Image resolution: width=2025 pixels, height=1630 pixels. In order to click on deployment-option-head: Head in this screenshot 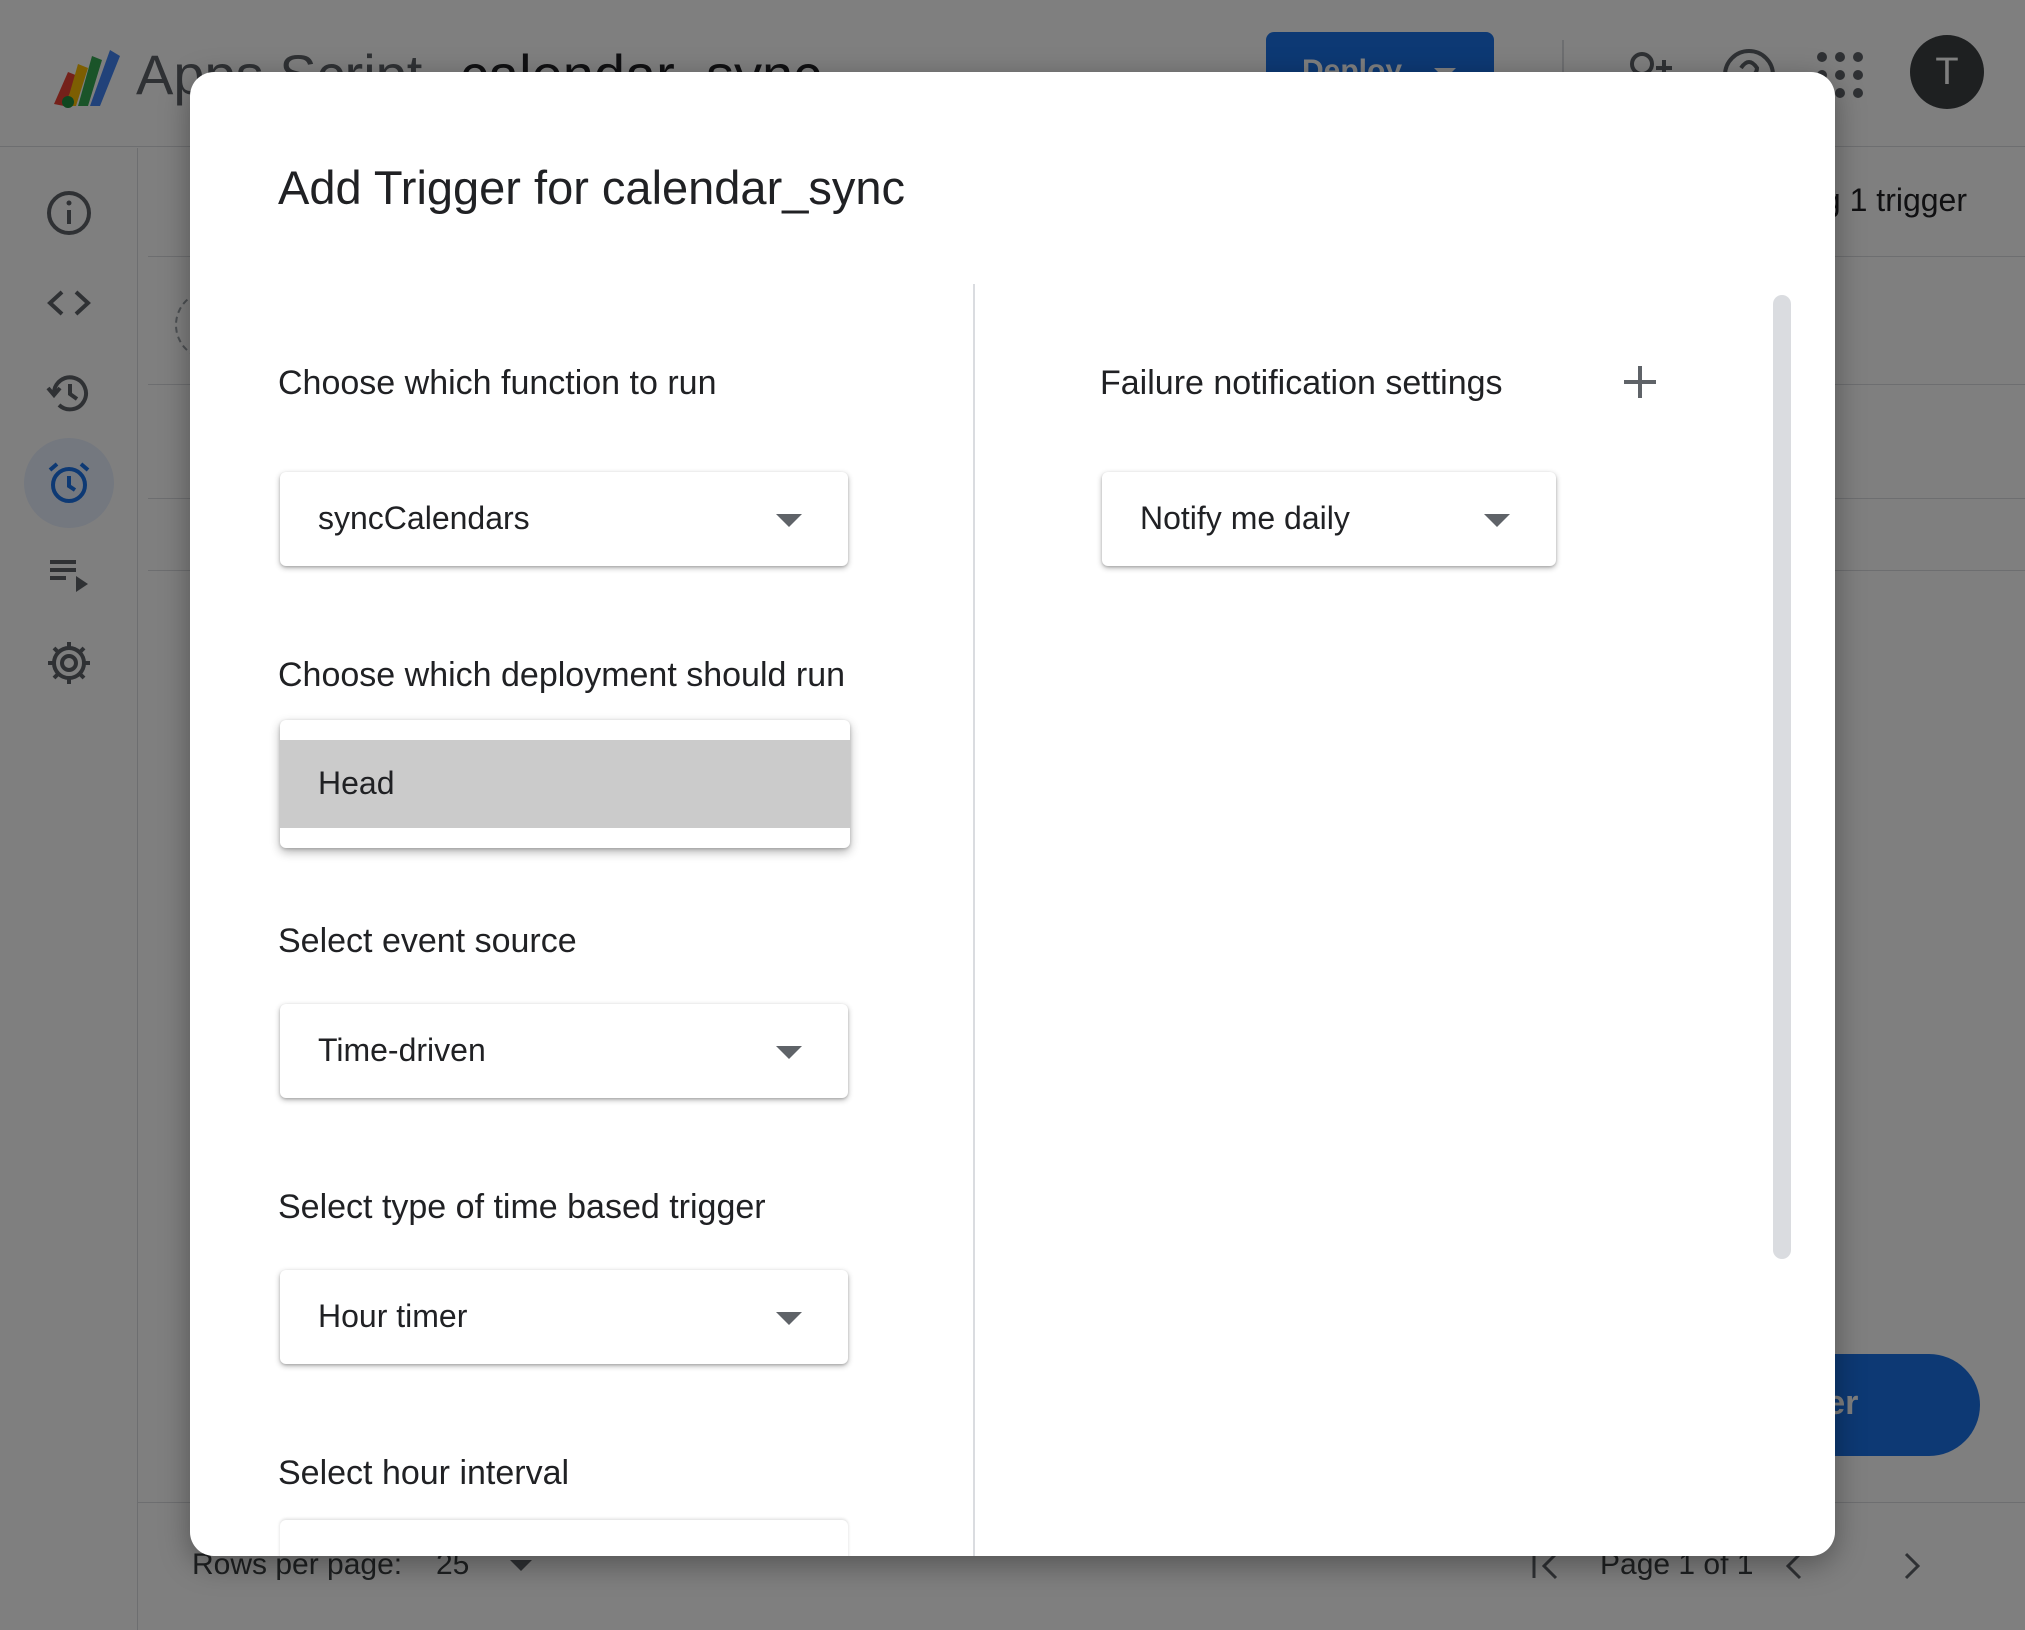, I will do `click(565, 784)`.